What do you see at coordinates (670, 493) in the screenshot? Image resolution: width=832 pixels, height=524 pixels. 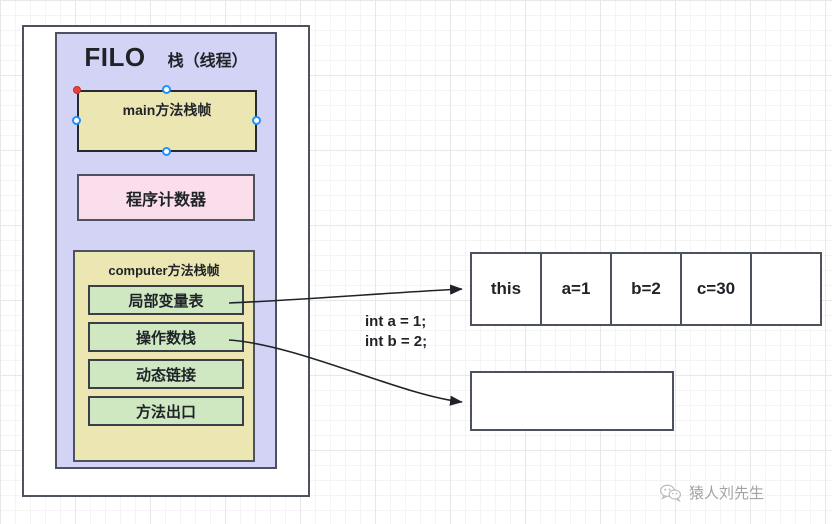 I see `wechat-icon` at bounding box center [670, 493].